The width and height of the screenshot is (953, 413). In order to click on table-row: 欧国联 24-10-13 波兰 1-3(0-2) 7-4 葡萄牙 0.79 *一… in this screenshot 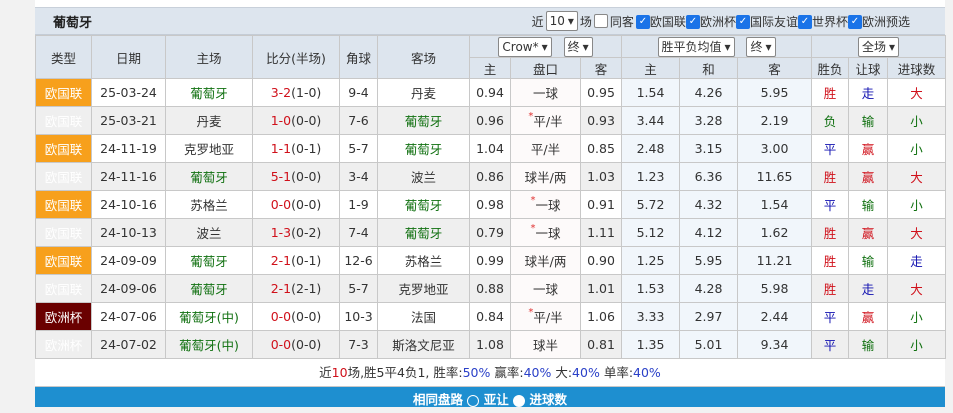, I will do `click(491, 232)`.